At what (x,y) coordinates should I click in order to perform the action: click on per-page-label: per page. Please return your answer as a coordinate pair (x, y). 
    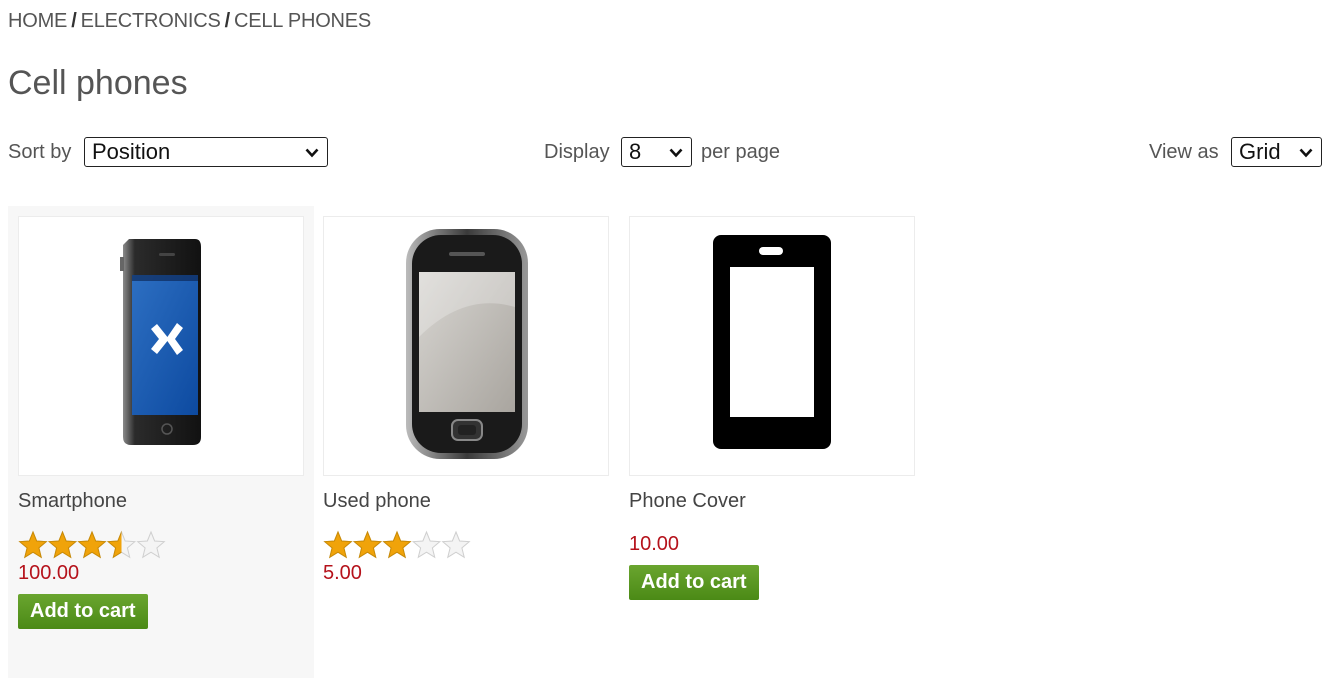
    Looking at the image, I should click on (740, 152).